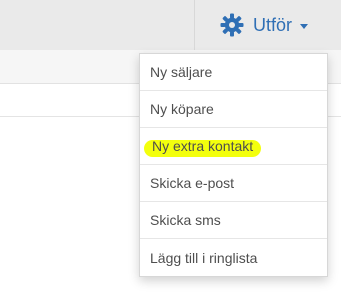  Describe the element at coordinates (304, 26) in the screenshot. I see `caret-down-icon` at that location.